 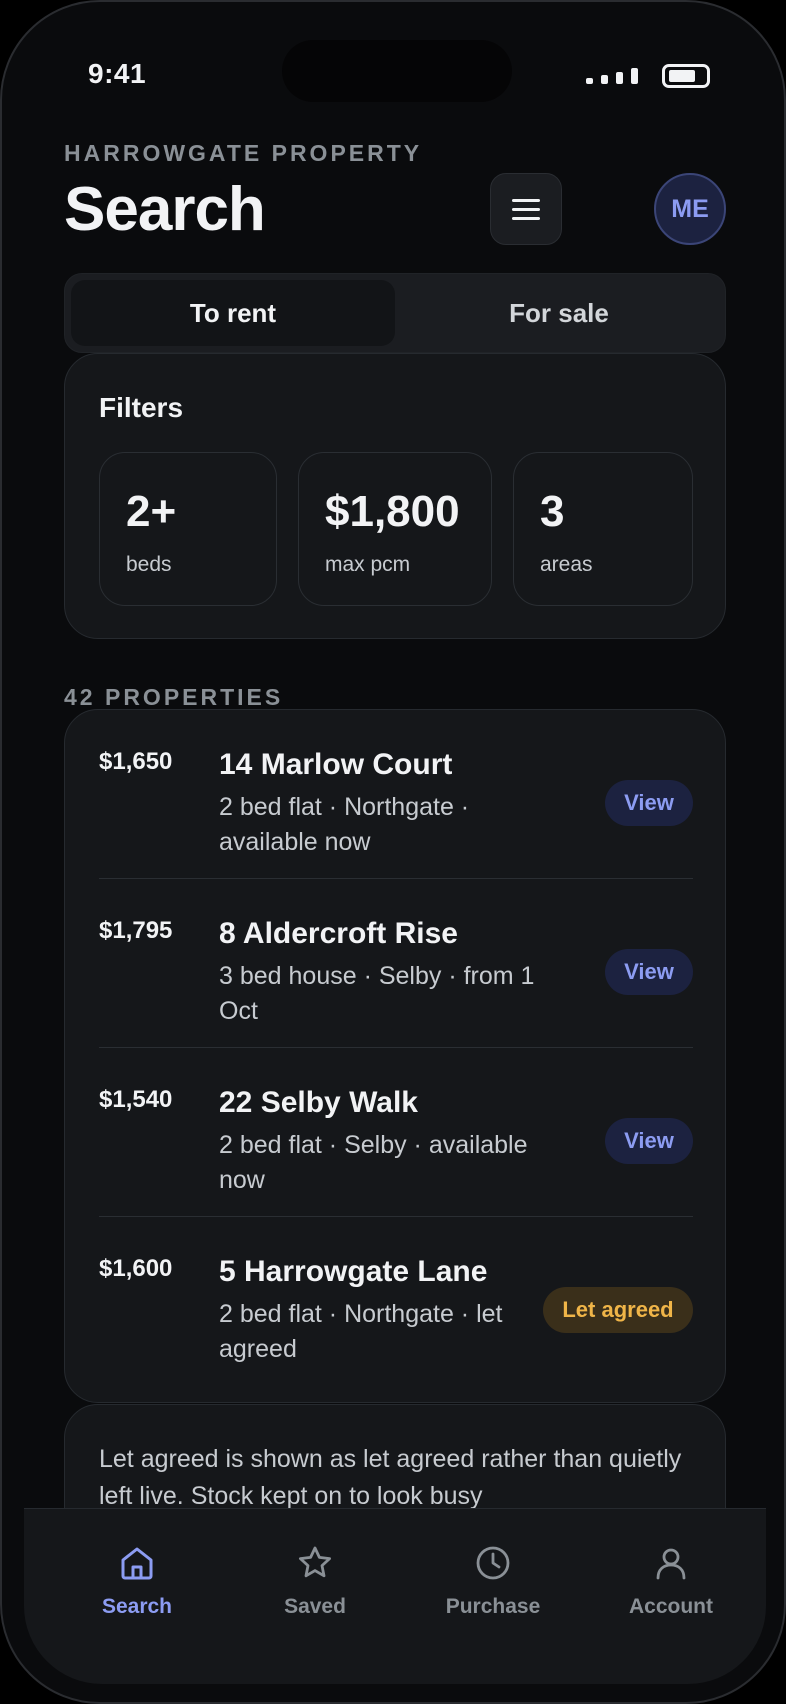 What do you see at coordinates (618, 1310) in the screenshot?
I see `let-agreed-badge: Let agreed` at bounding box center [618, 1310].